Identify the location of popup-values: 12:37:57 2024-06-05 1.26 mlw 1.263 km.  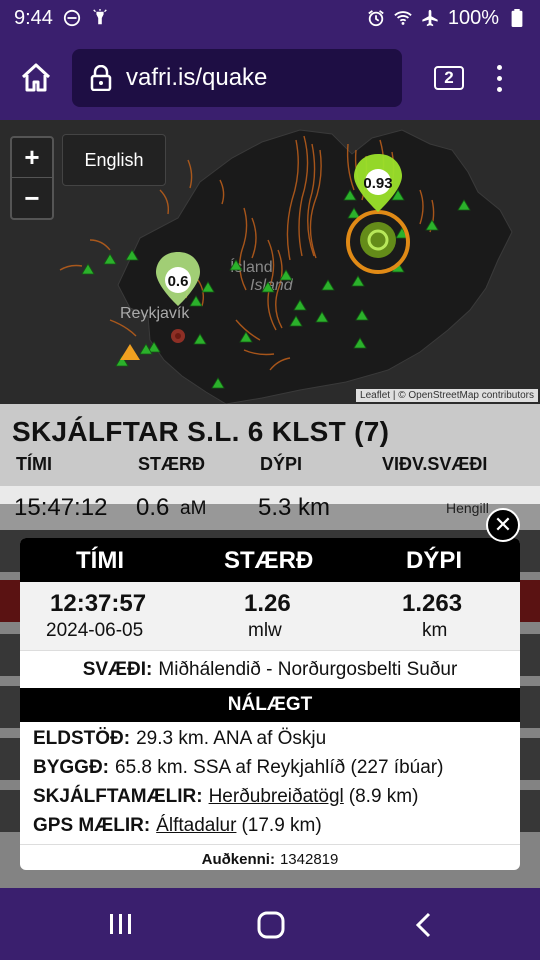
(270, 616).